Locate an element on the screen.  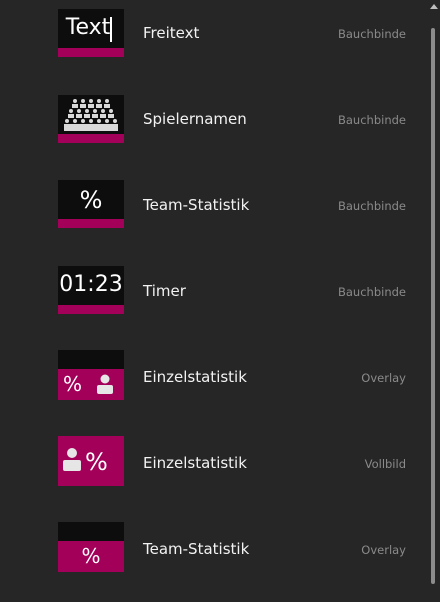
vertical-scrollbar is located at coordinates (434, 292).